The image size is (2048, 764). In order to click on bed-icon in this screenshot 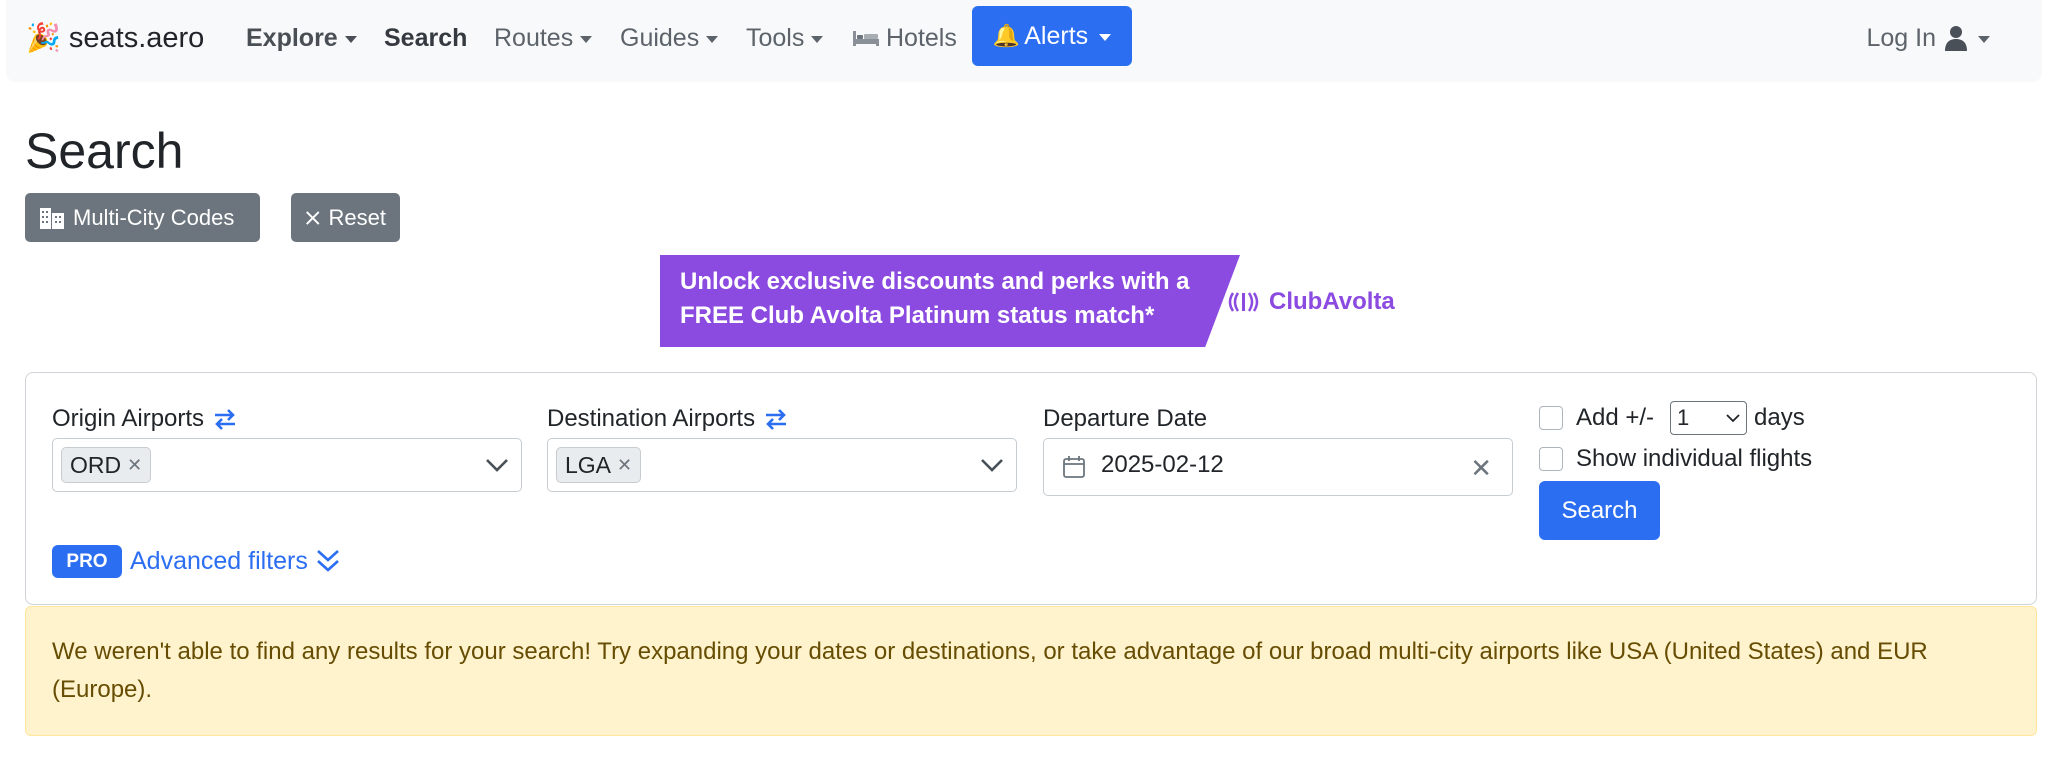, I will do `click(866, 38)`.